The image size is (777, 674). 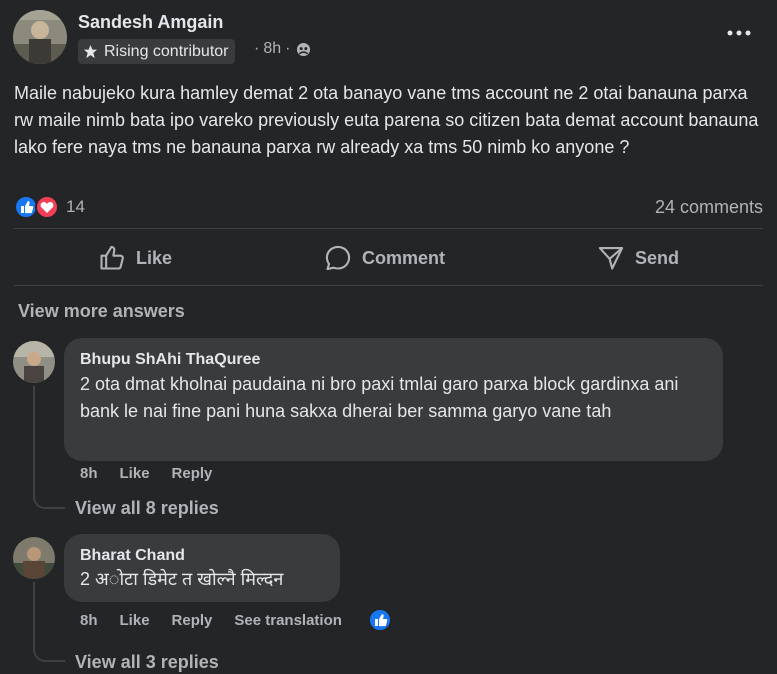 I want to click on comment-icon, so click(x=338, y=258).